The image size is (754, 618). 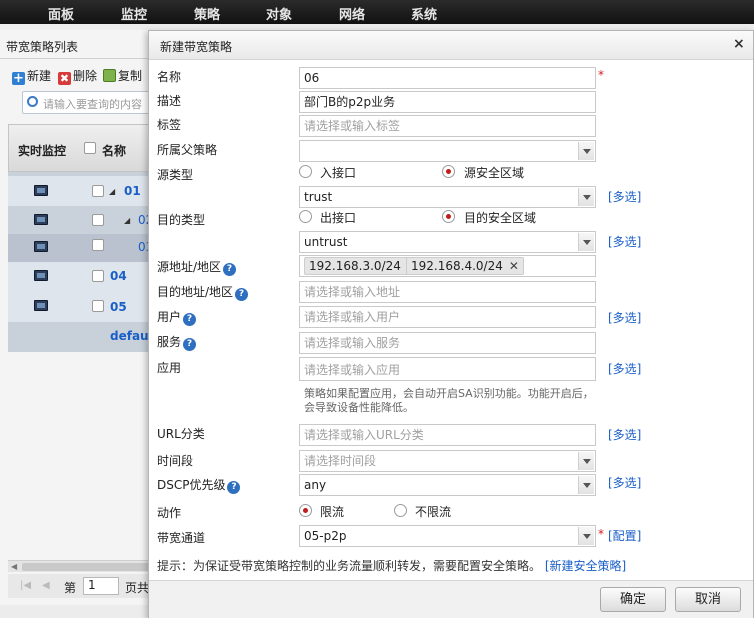 I want to click on url-field: 请选择或输入URL分类, so click(x=447, y=435).